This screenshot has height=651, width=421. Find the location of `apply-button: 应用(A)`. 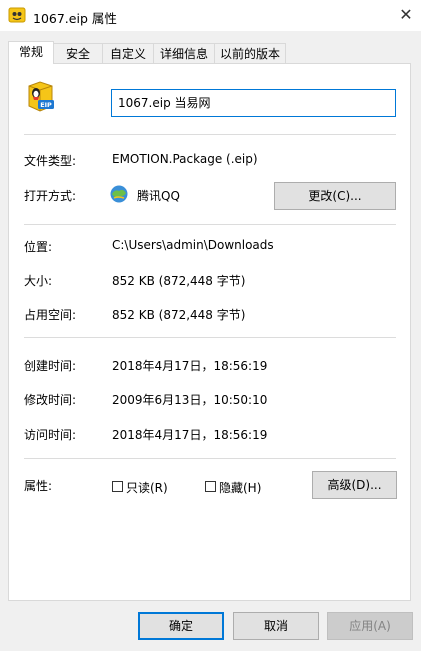

apply-button: 应用(A) is located at coordinates (370, 626).